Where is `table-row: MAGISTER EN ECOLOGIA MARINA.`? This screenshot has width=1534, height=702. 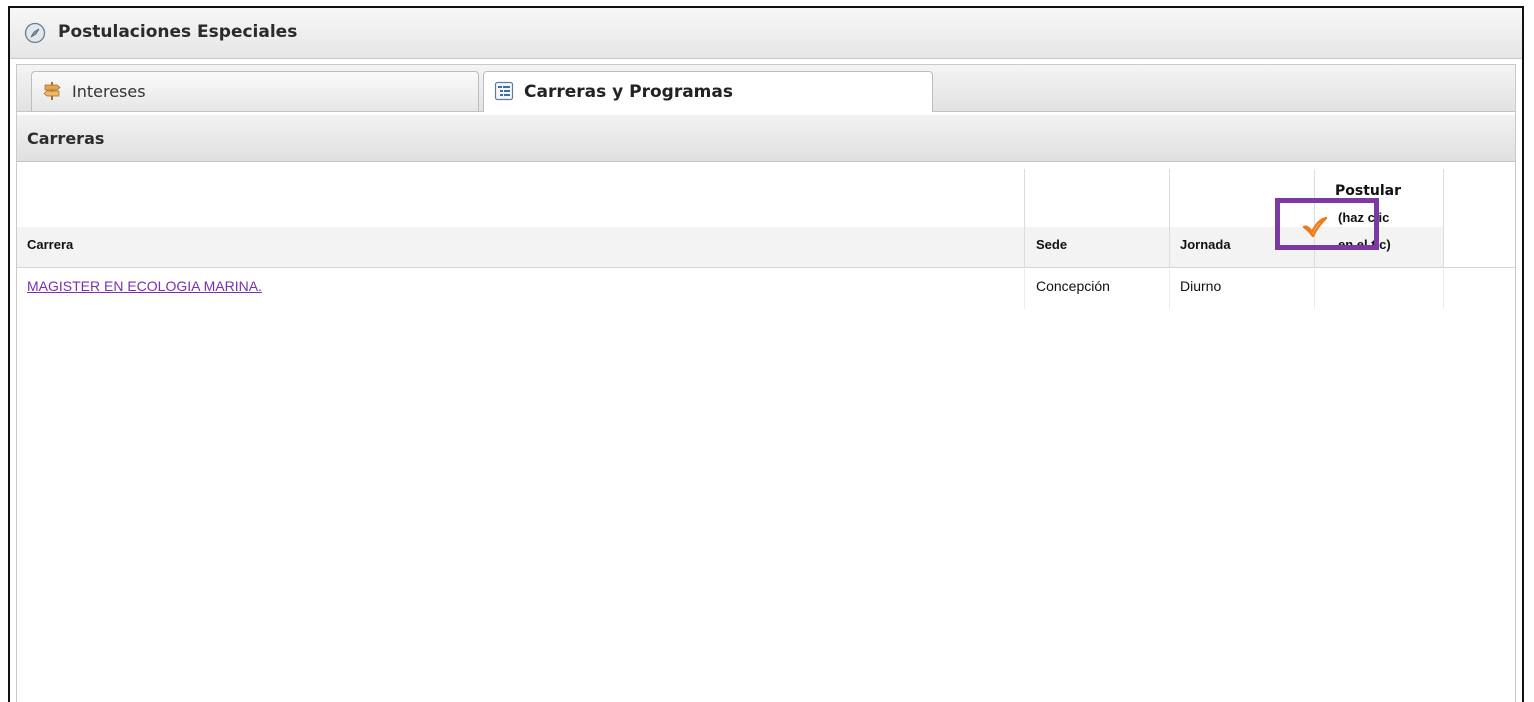 table-row: MAGISTER EN ECOLOGIA MARINA. is located at coordinates (521, 289).